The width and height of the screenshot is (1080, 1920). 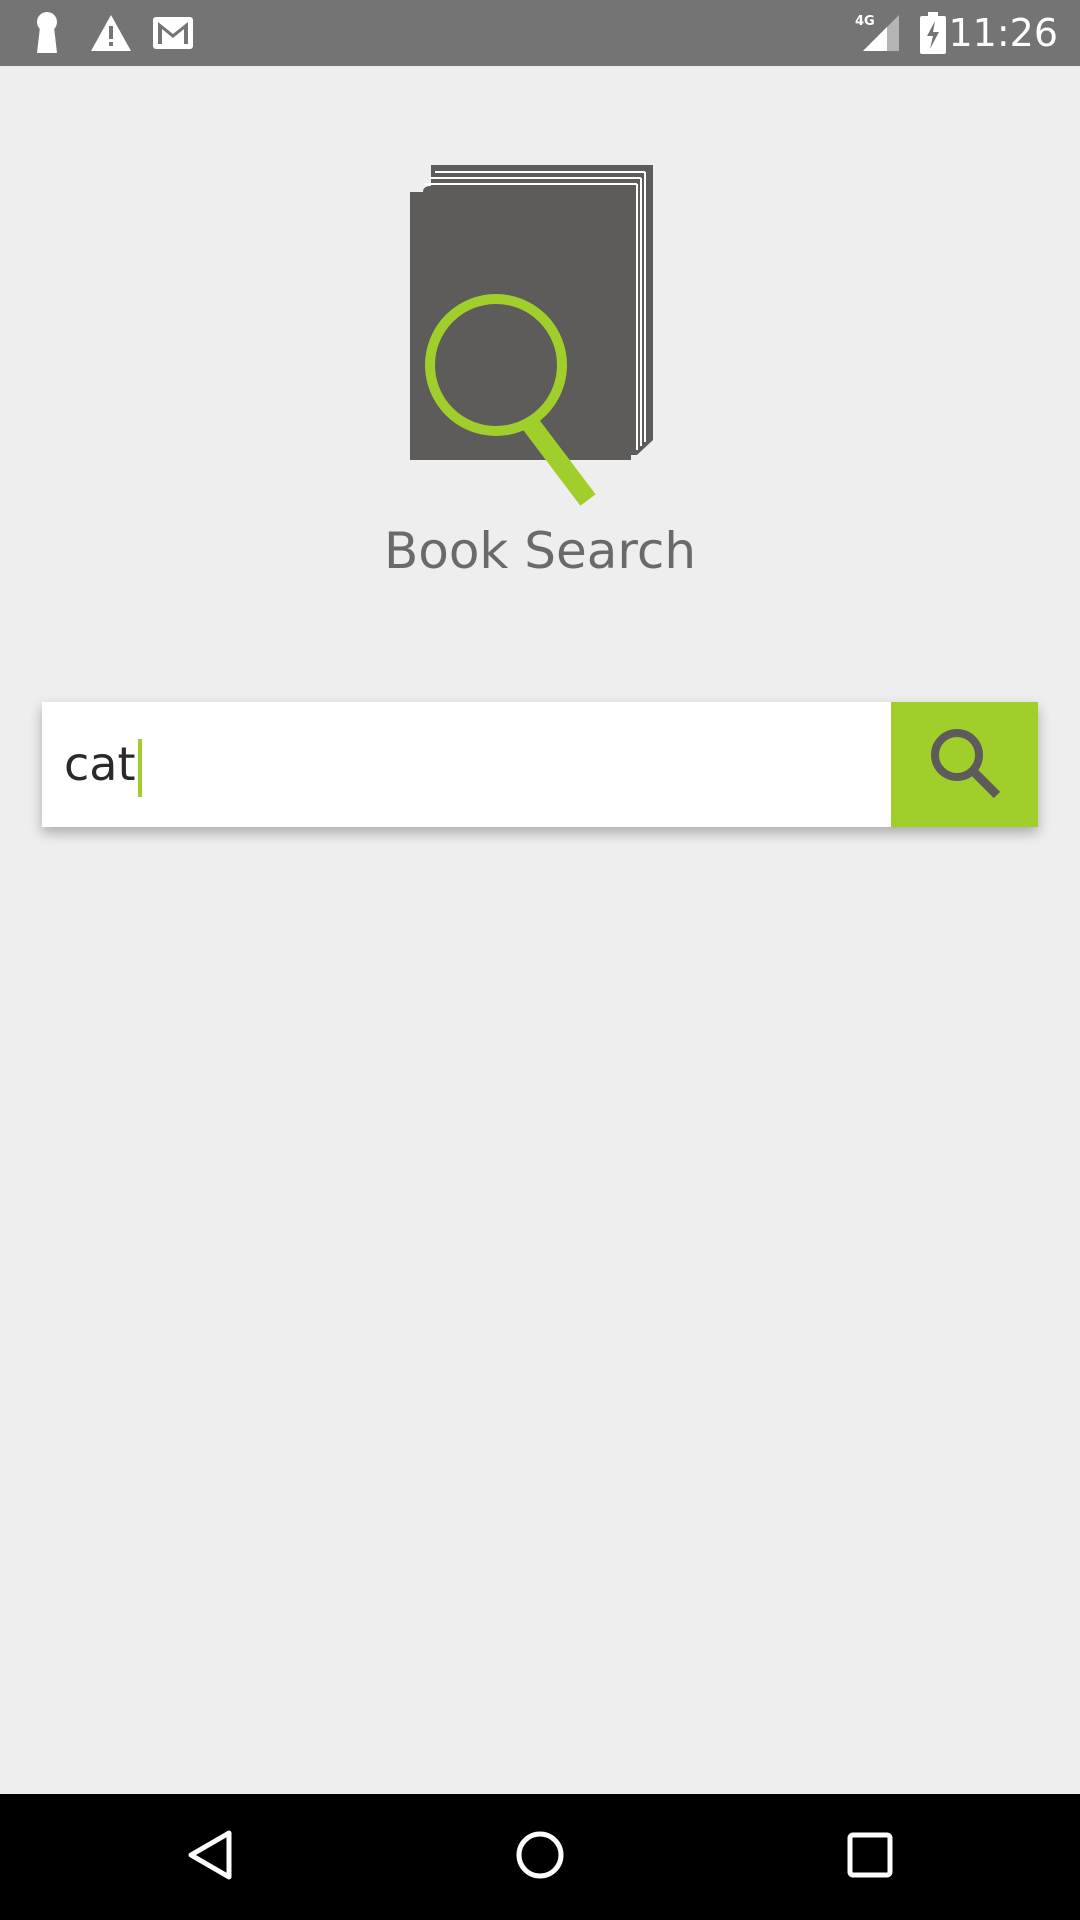 I want to click on battery-charging-icon, so click(x=933, y=33).